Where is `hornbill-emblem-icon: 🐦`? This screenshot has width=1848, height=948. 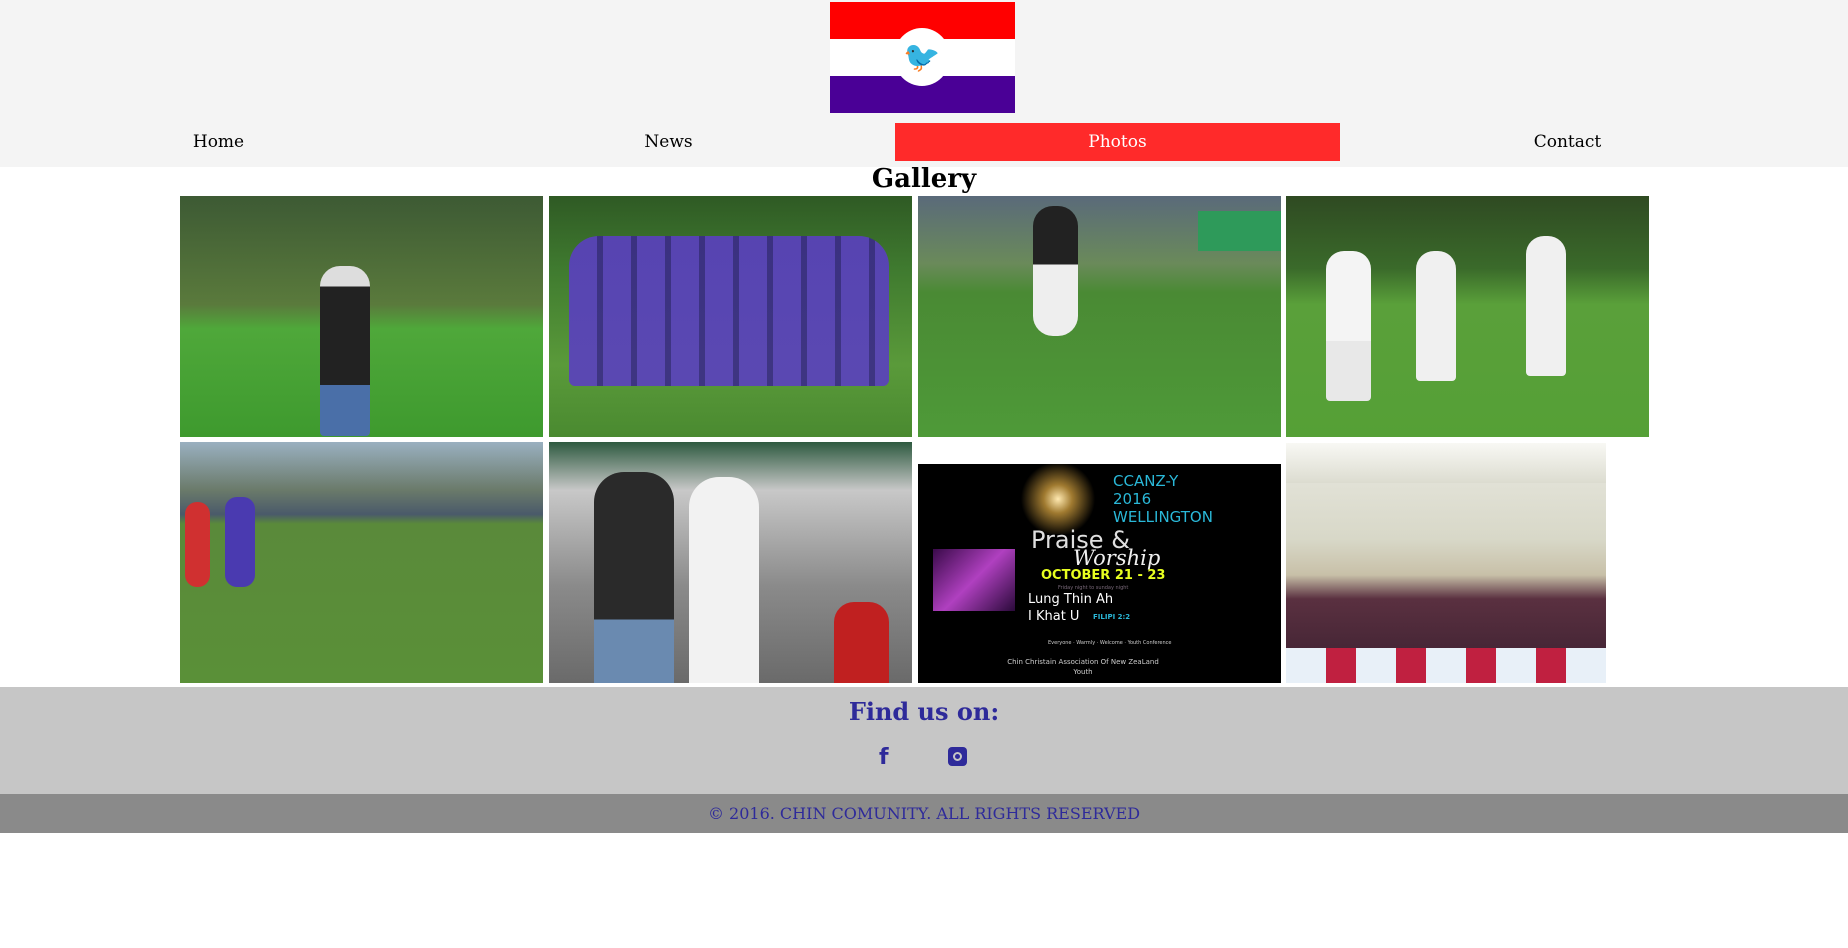 hornbill-emblem-icon: 🐦 is located at coordinates (922, 57).